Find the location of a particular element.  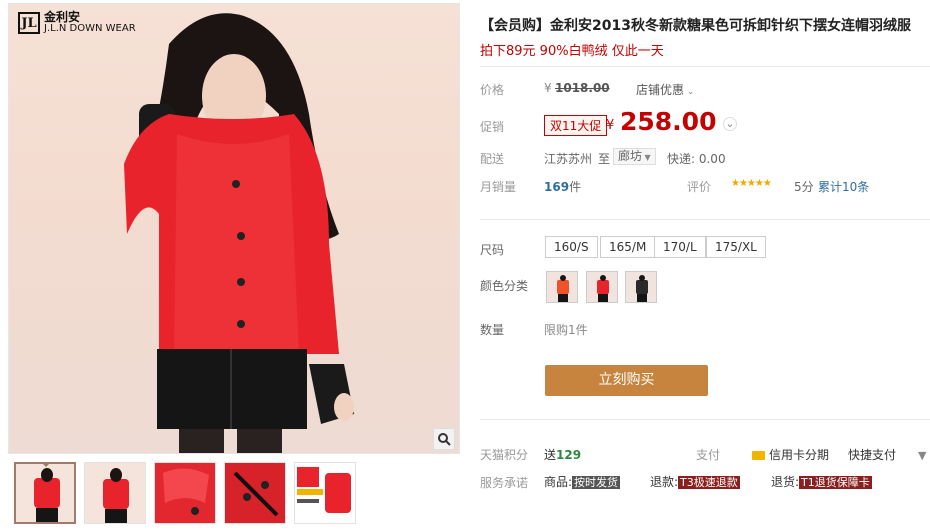

rating-stars: ★★★★★ is located at coordinates (751, 183).